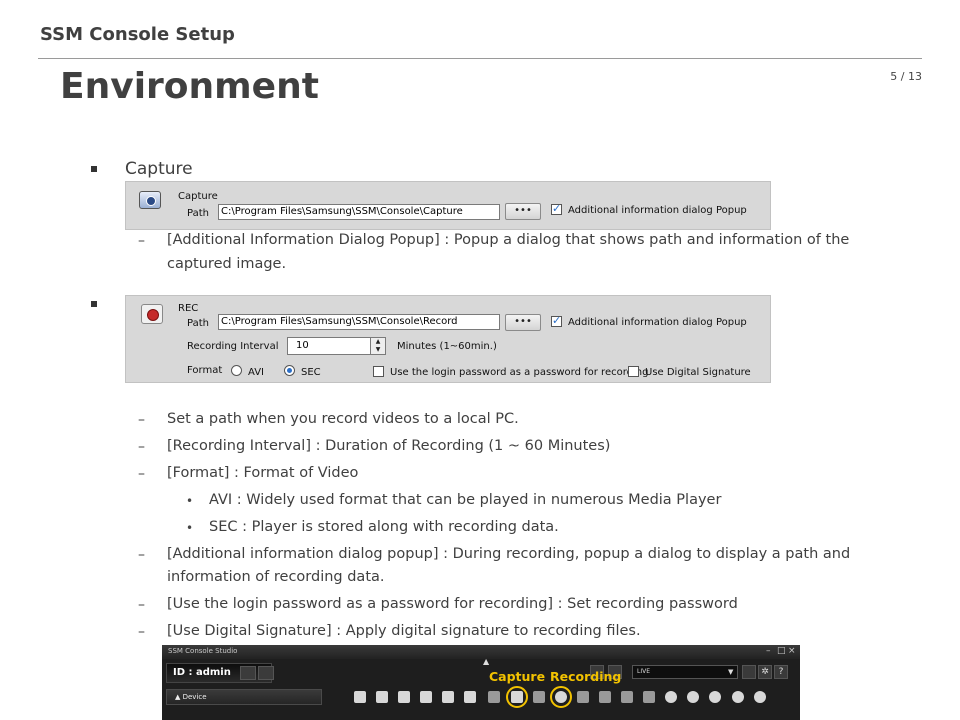 Image resolution: width=960 pixels, height=720 pixels. What do you see at coordinates (189, 86) in the screenshot?
I see `page-title: Environment` at bounding box center [189, 86].